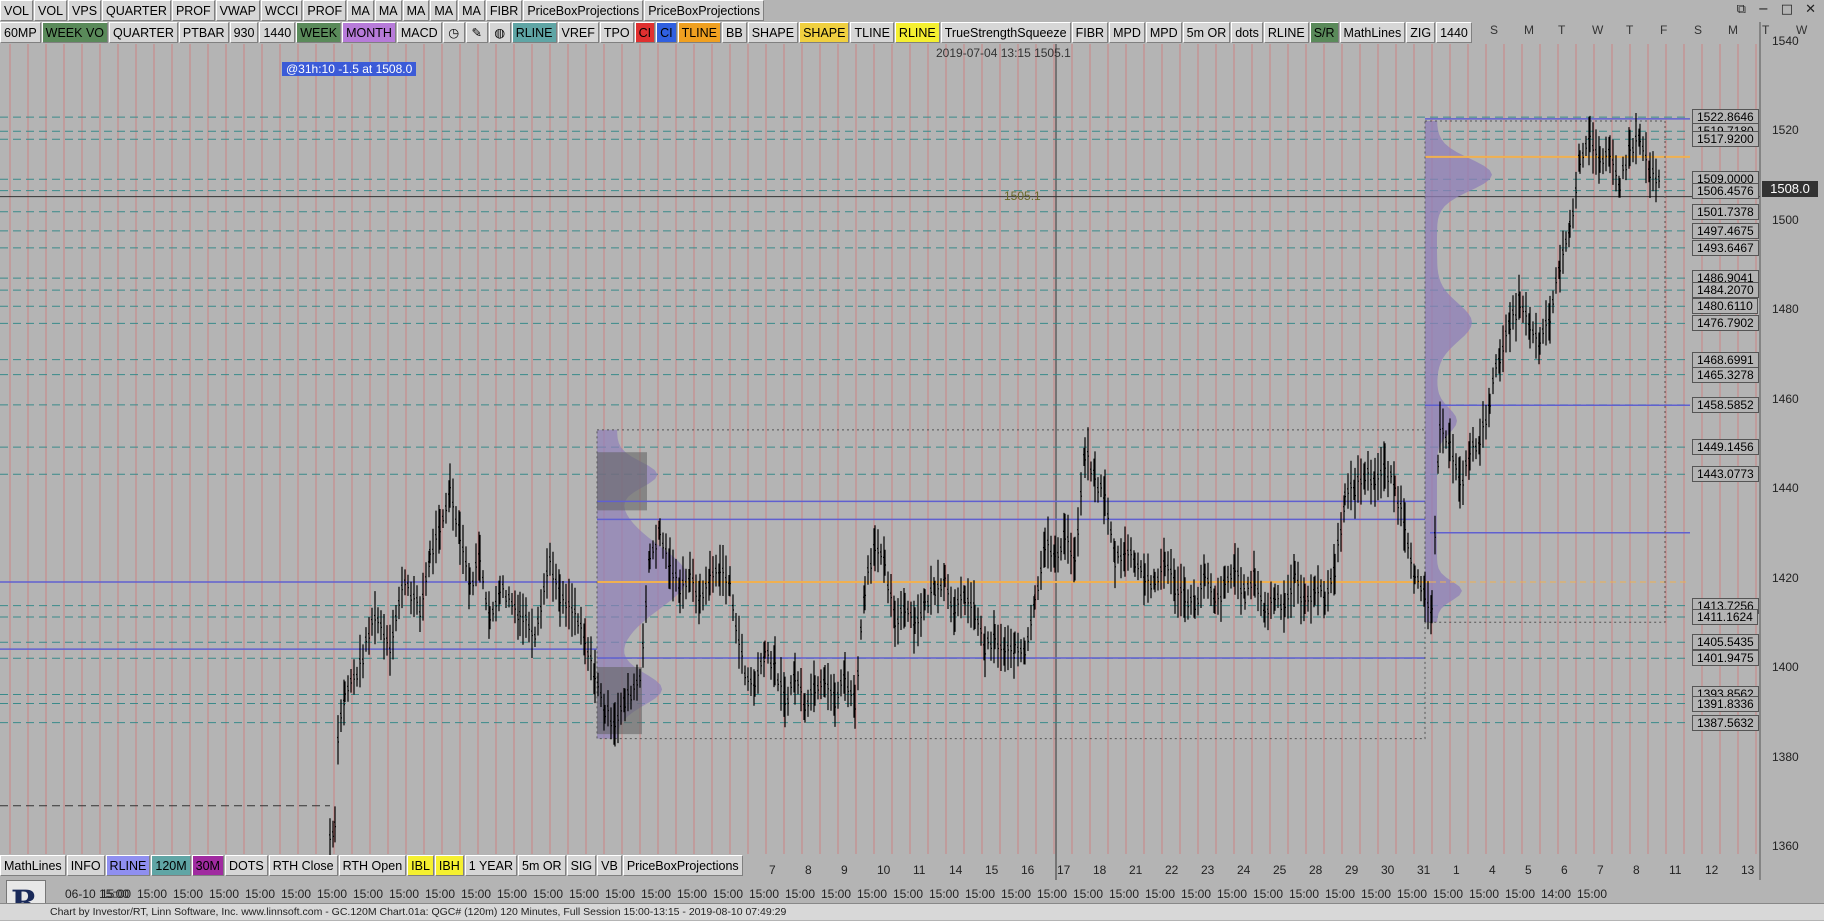 This screenshot has width=1824, height=921. I want to click on second-button-24: FIBR, so click(1090, 32).